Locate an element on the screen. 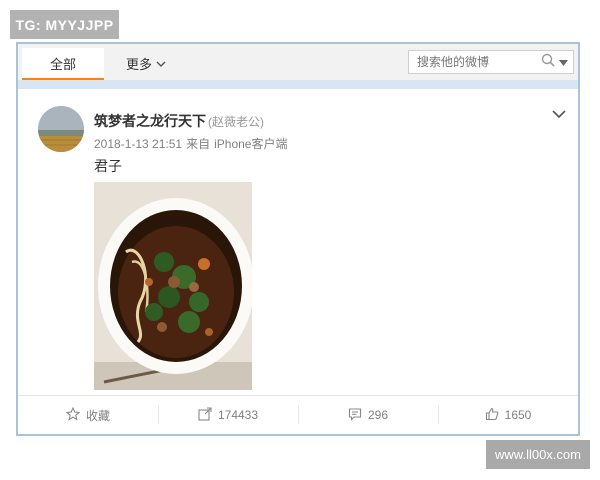 The height and width of the screenshot is (480, 600). post-menu-chevron-icon is located at coordinates (559, 115).